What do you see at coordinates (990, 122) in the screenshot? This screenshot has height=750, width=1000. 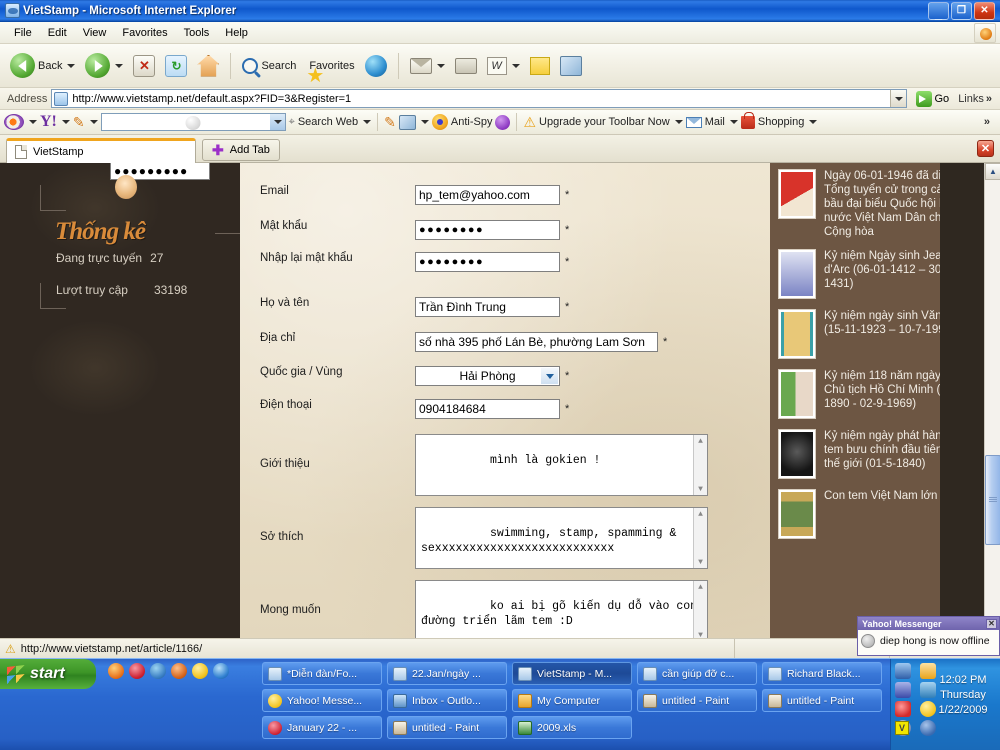 I see `toolbar-overflow-icon: »` at bounding box center [990, 122].